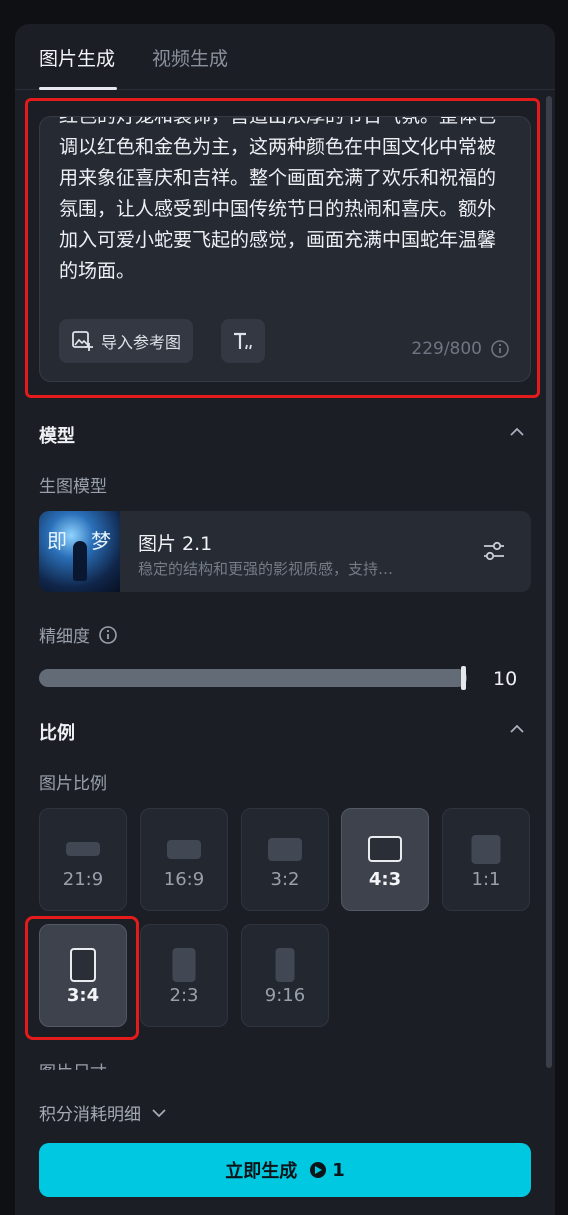  I want to click on thumb-glyph-left: 即, so click(57, 541).